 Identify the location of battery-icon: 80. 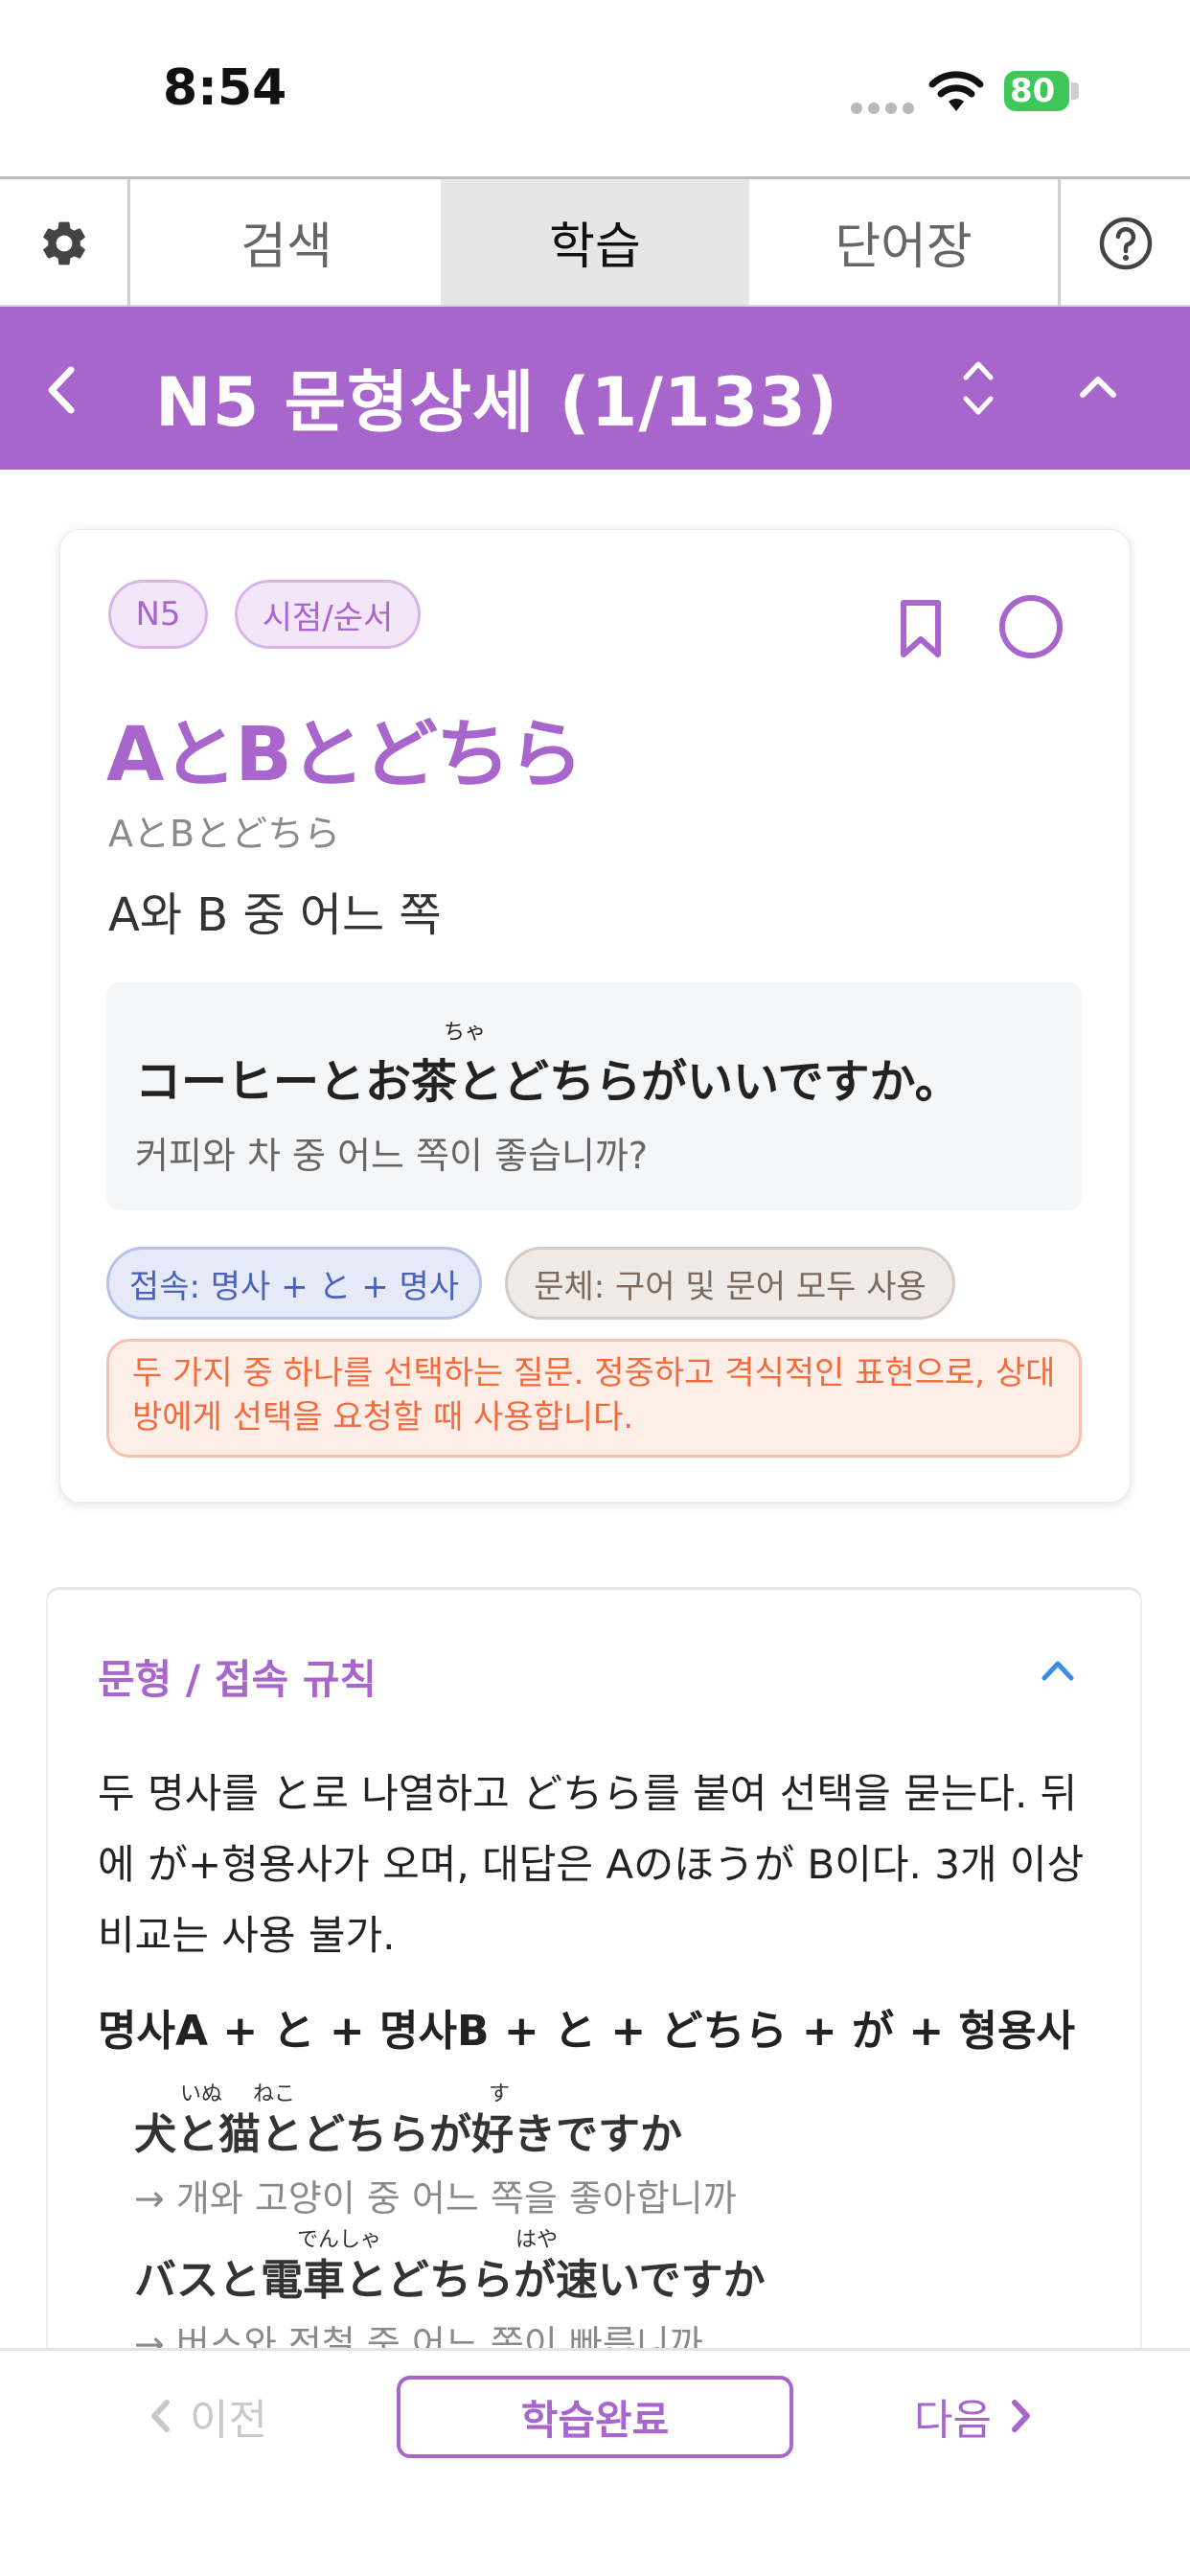
(1037, 91).